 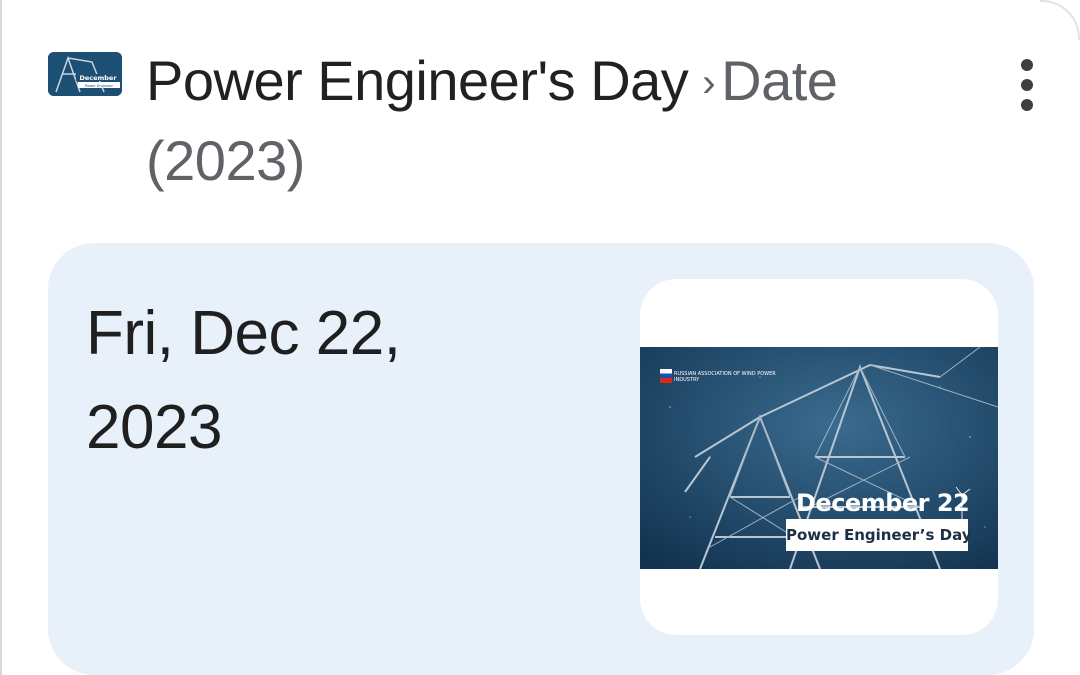 I want to click on thumbnail-date-text: December 22, so click(x=883, y=503).